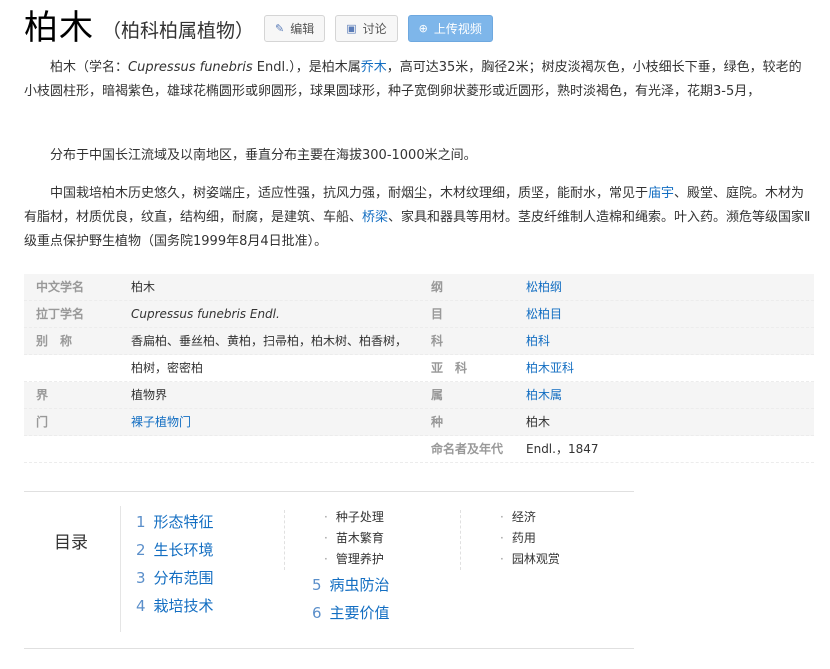 Image resolution: width=830 pixels, height=669 pixels. What do you see at coordinates (141, 550) in the screenshot?
I see `toc-num: 2` at bounding box center [141, 550].